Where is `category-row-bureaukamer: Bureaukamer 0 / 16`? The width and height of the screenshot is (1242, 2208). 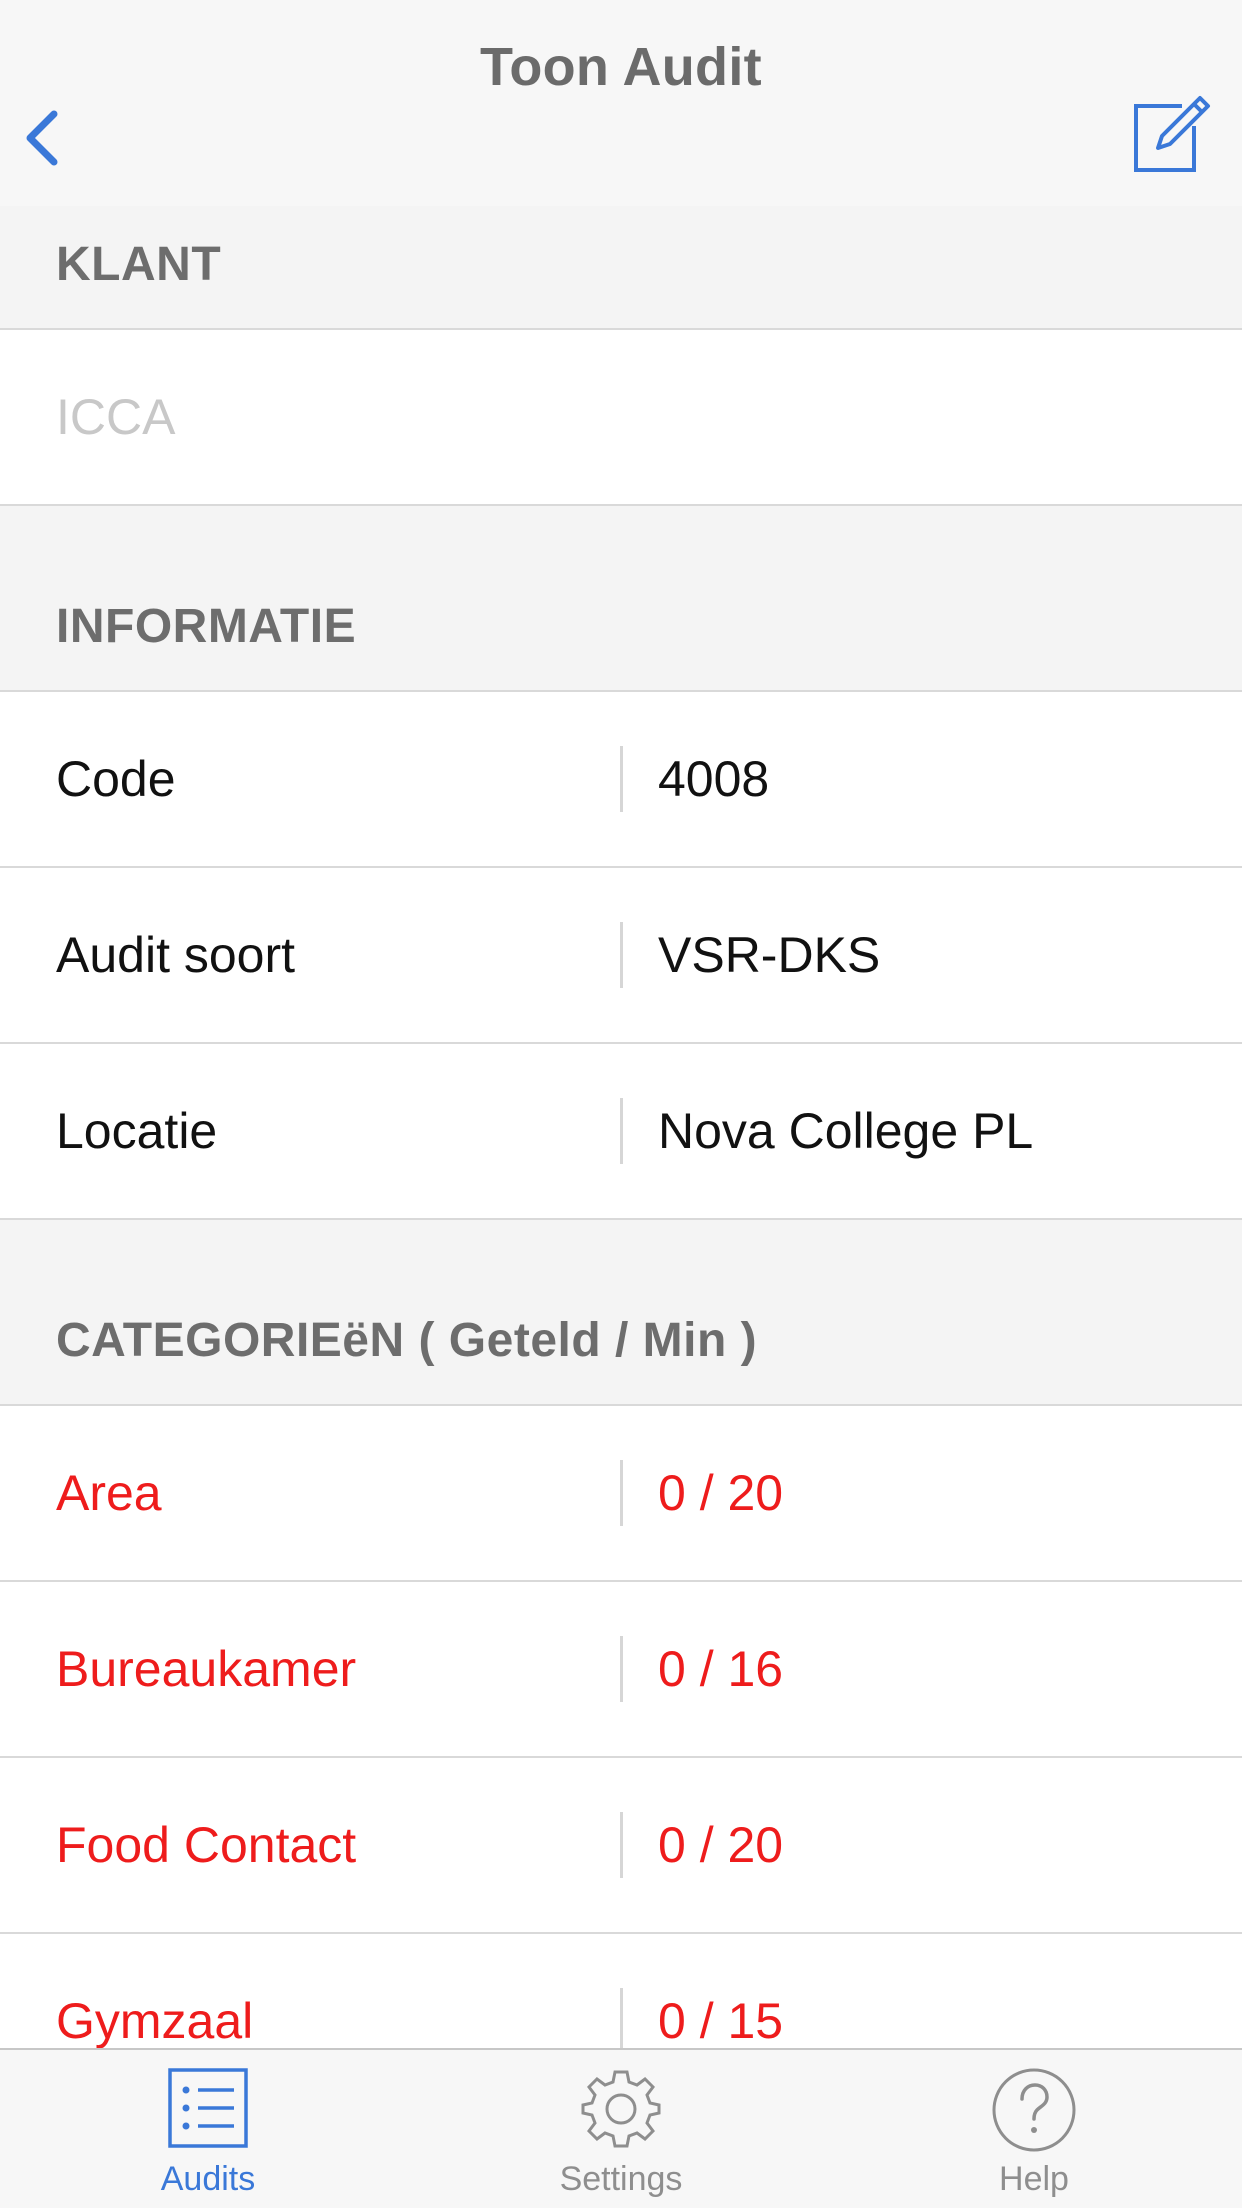 category-row-bureaukamer: Bureaukamer 0 / 16 is located at coordinates (621, 1670).